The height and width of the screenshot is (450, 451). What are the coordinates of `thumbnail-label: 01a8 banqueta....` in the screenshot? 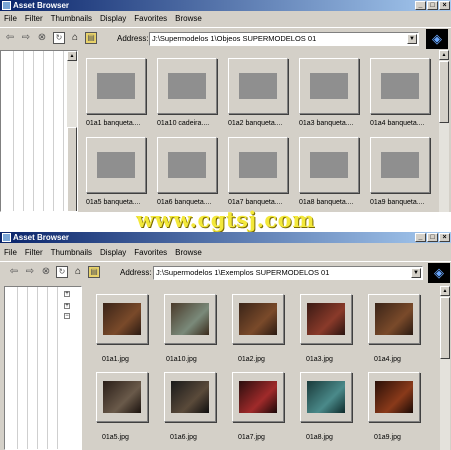 It's located at (326, 202).